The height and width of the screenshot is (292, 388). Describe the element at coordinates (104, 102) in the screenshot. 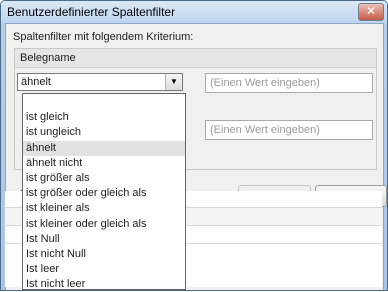

I see `dropdown-option` at that location.